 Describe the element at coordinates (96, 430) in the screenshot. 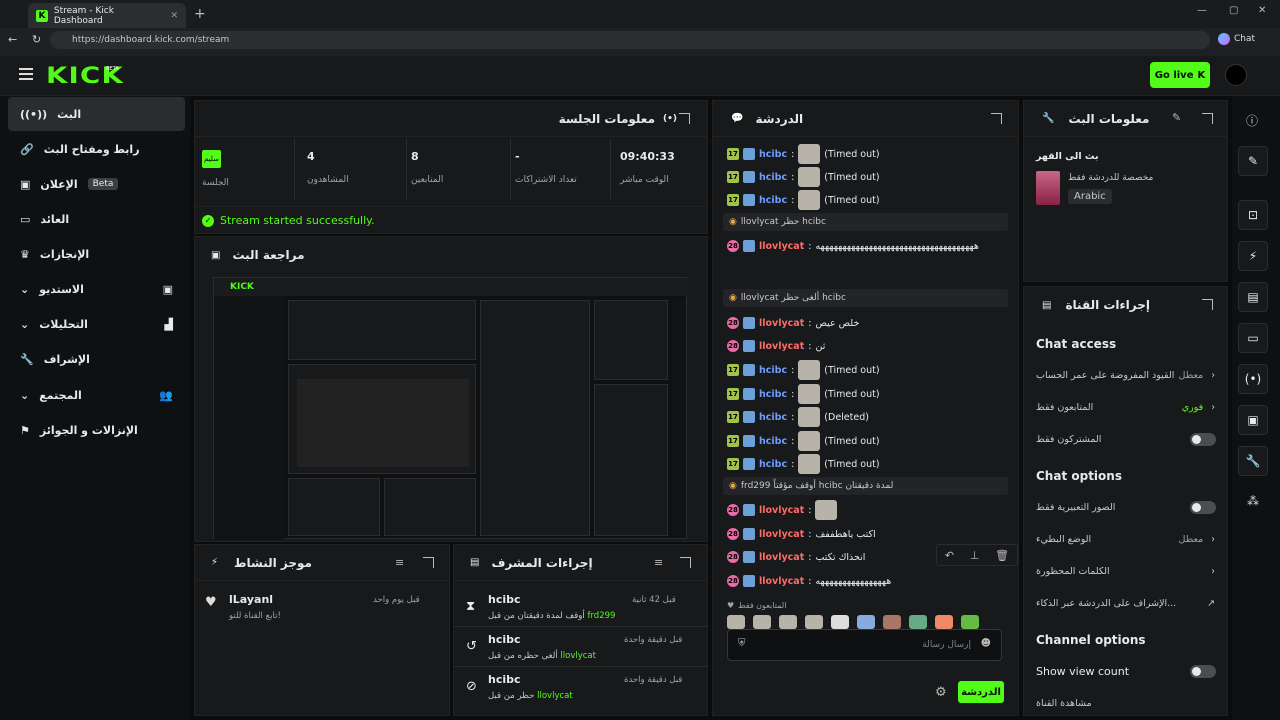

I see `sidebar-item-drops: ⚑ الإنزالات و الجوائز` at that location.